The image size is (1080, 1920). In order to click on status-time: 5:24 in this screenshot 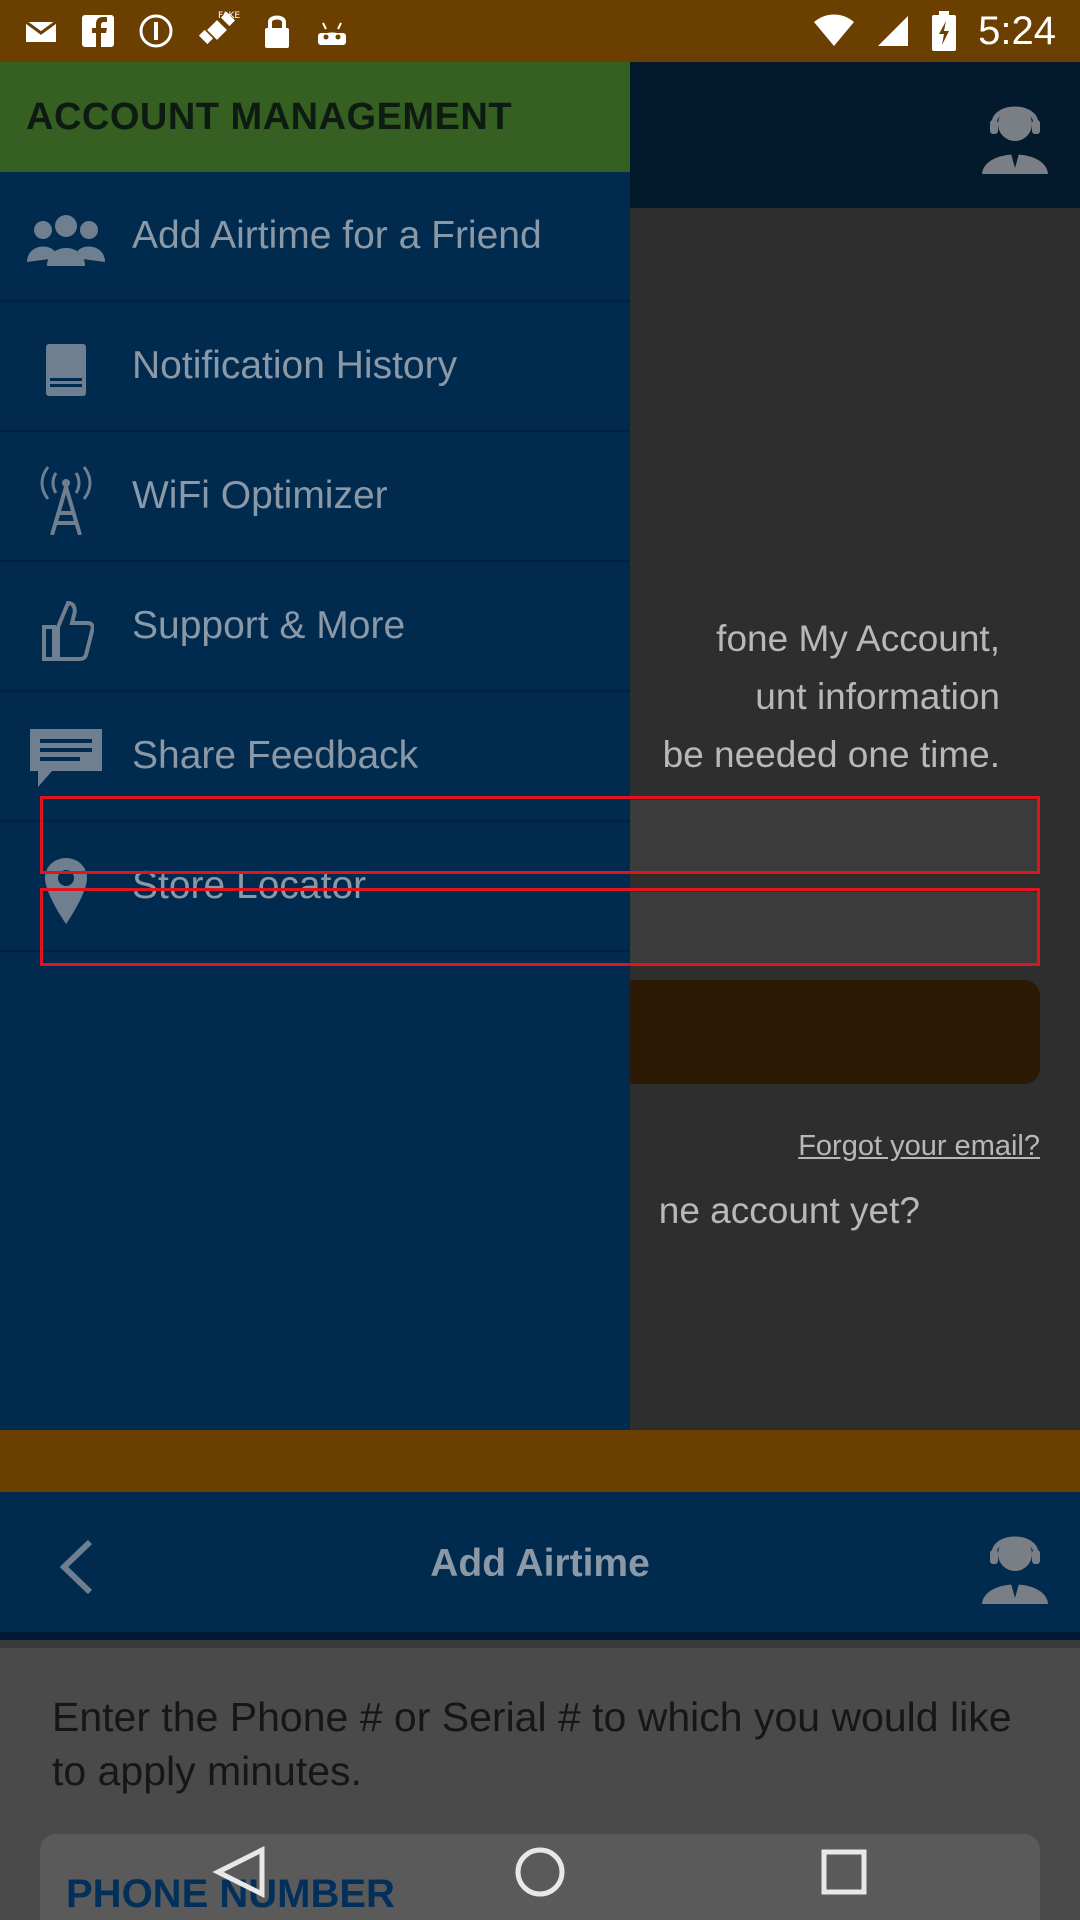, I will do `click(1017, 30)`.